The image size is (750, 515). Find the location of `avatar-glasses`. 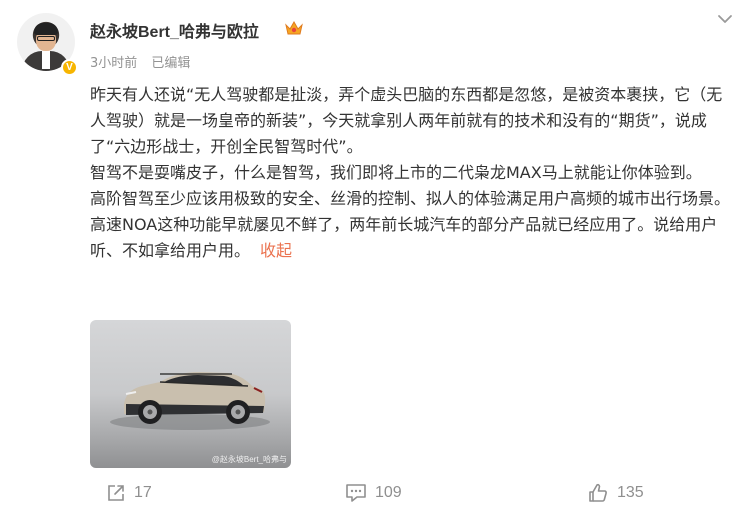

avatar-glasses is located at coordinates (46, 38).